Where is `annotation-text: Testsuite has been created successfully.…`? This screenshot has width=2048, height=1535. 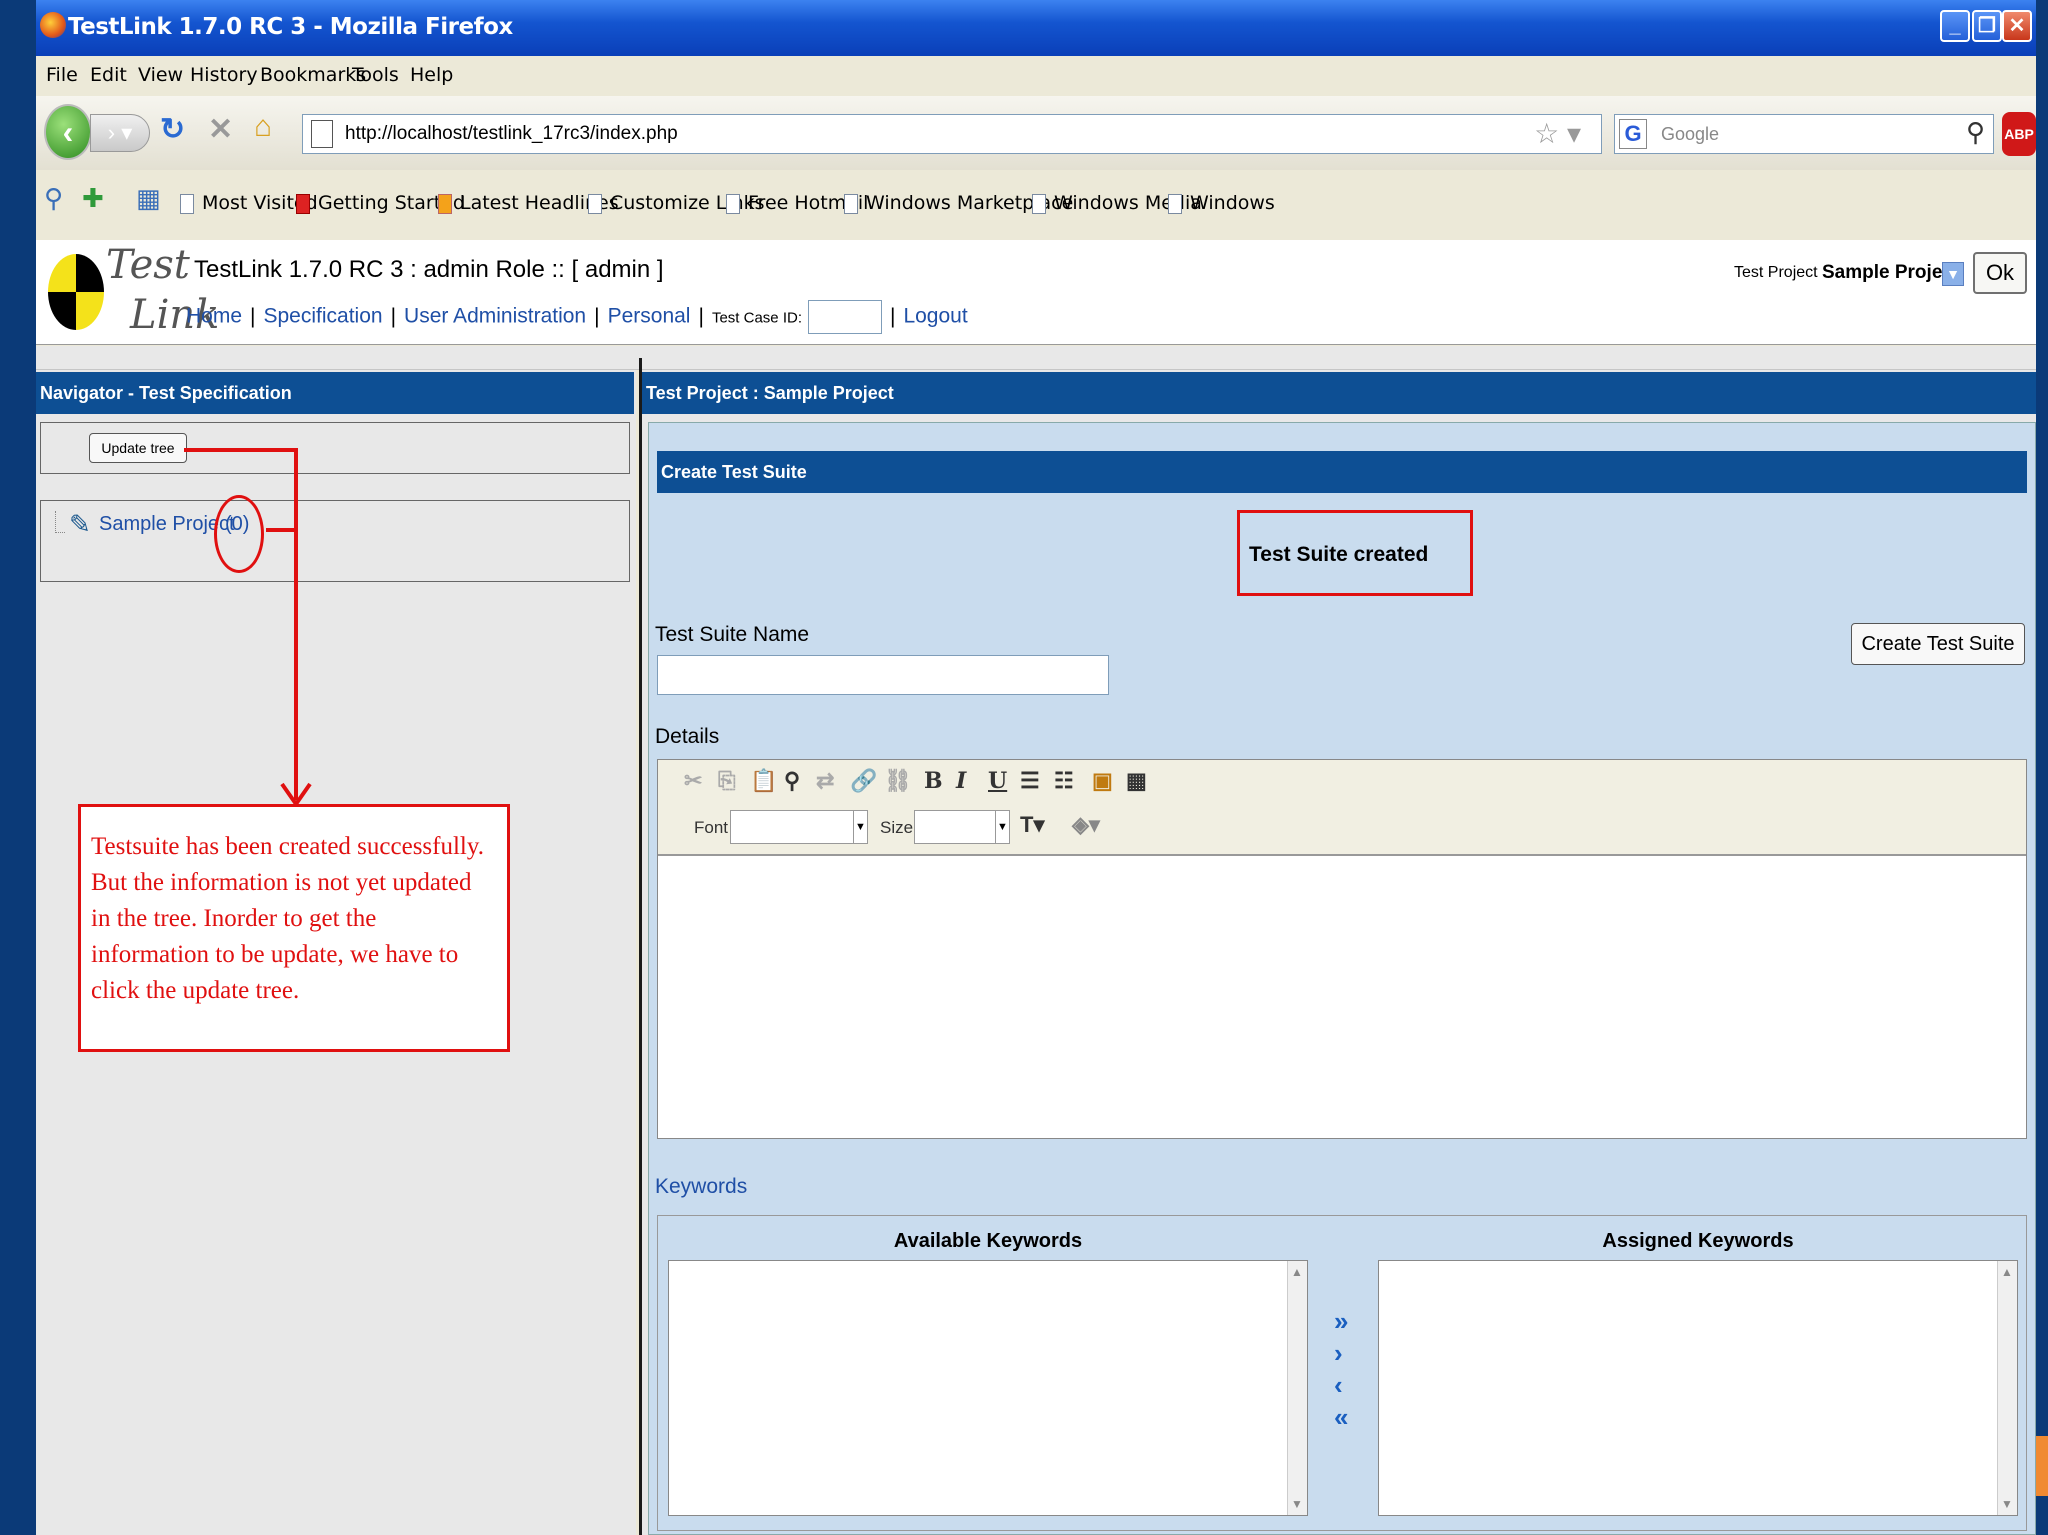
annotation-text: Testsuite has been created successfully.… is located at coordinates (288, 918).